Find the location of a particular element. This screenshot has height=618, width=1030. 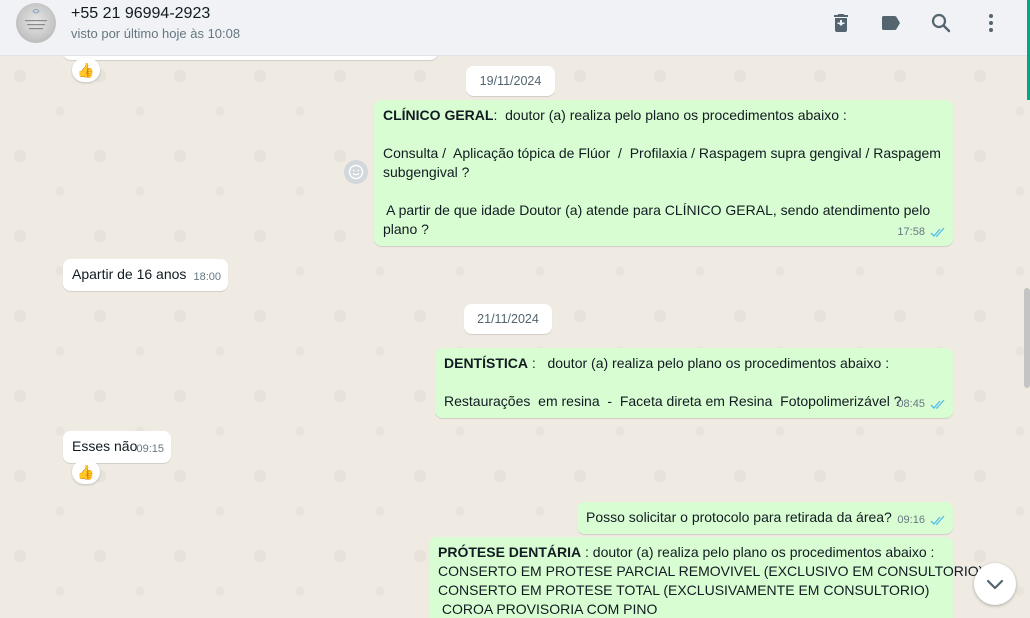

message-time: 09:15 is located at coordinates (150, 449).